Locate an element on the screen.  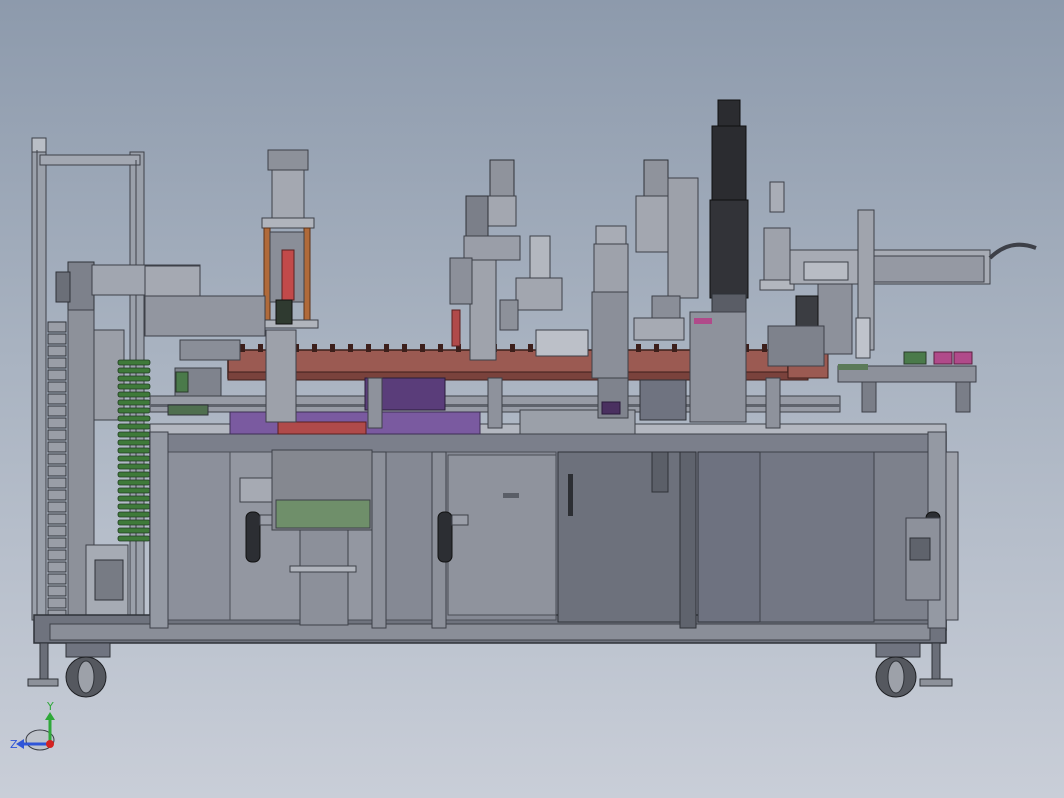
cylinder-column-center is located at coordinates (610, 322).